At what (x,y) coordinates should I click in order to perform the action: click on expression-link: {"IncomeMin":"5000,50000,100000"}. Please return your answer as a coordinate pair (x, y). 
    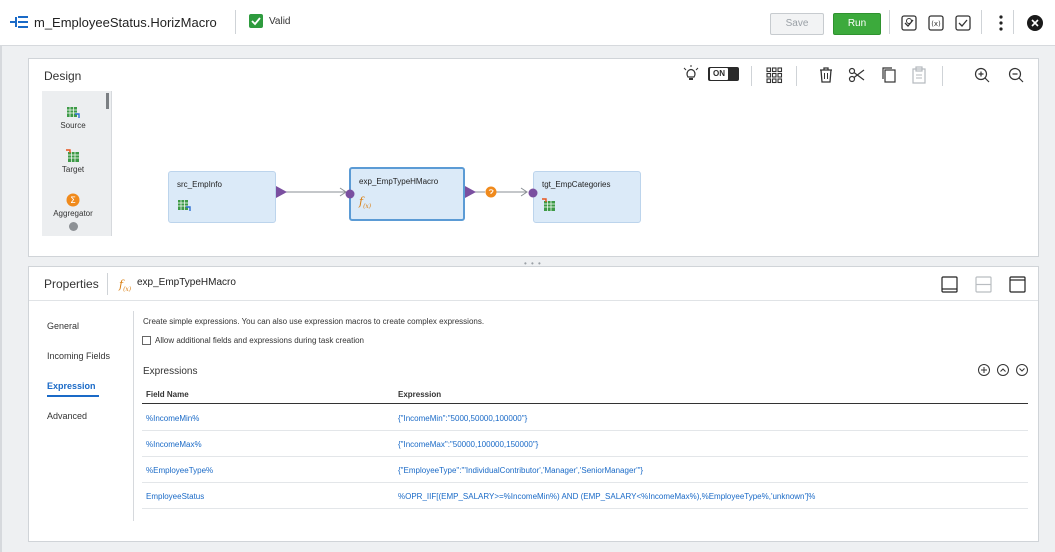
    Looking at the image, I should click on (462, 418).